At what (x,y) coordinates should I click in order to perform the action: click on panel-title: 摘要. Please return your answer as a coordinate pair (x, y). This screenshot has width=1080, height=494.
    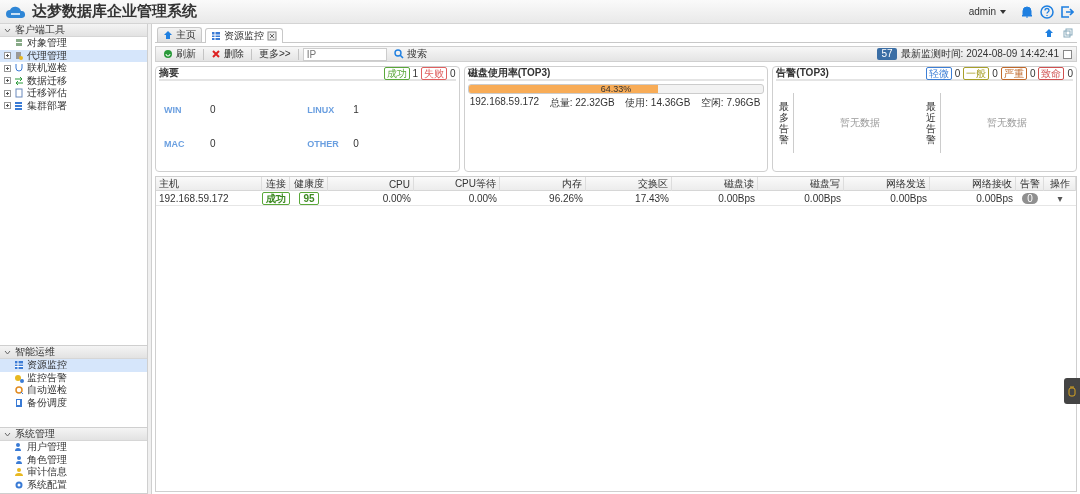
    Looking at the image, I should click on (169, 73).